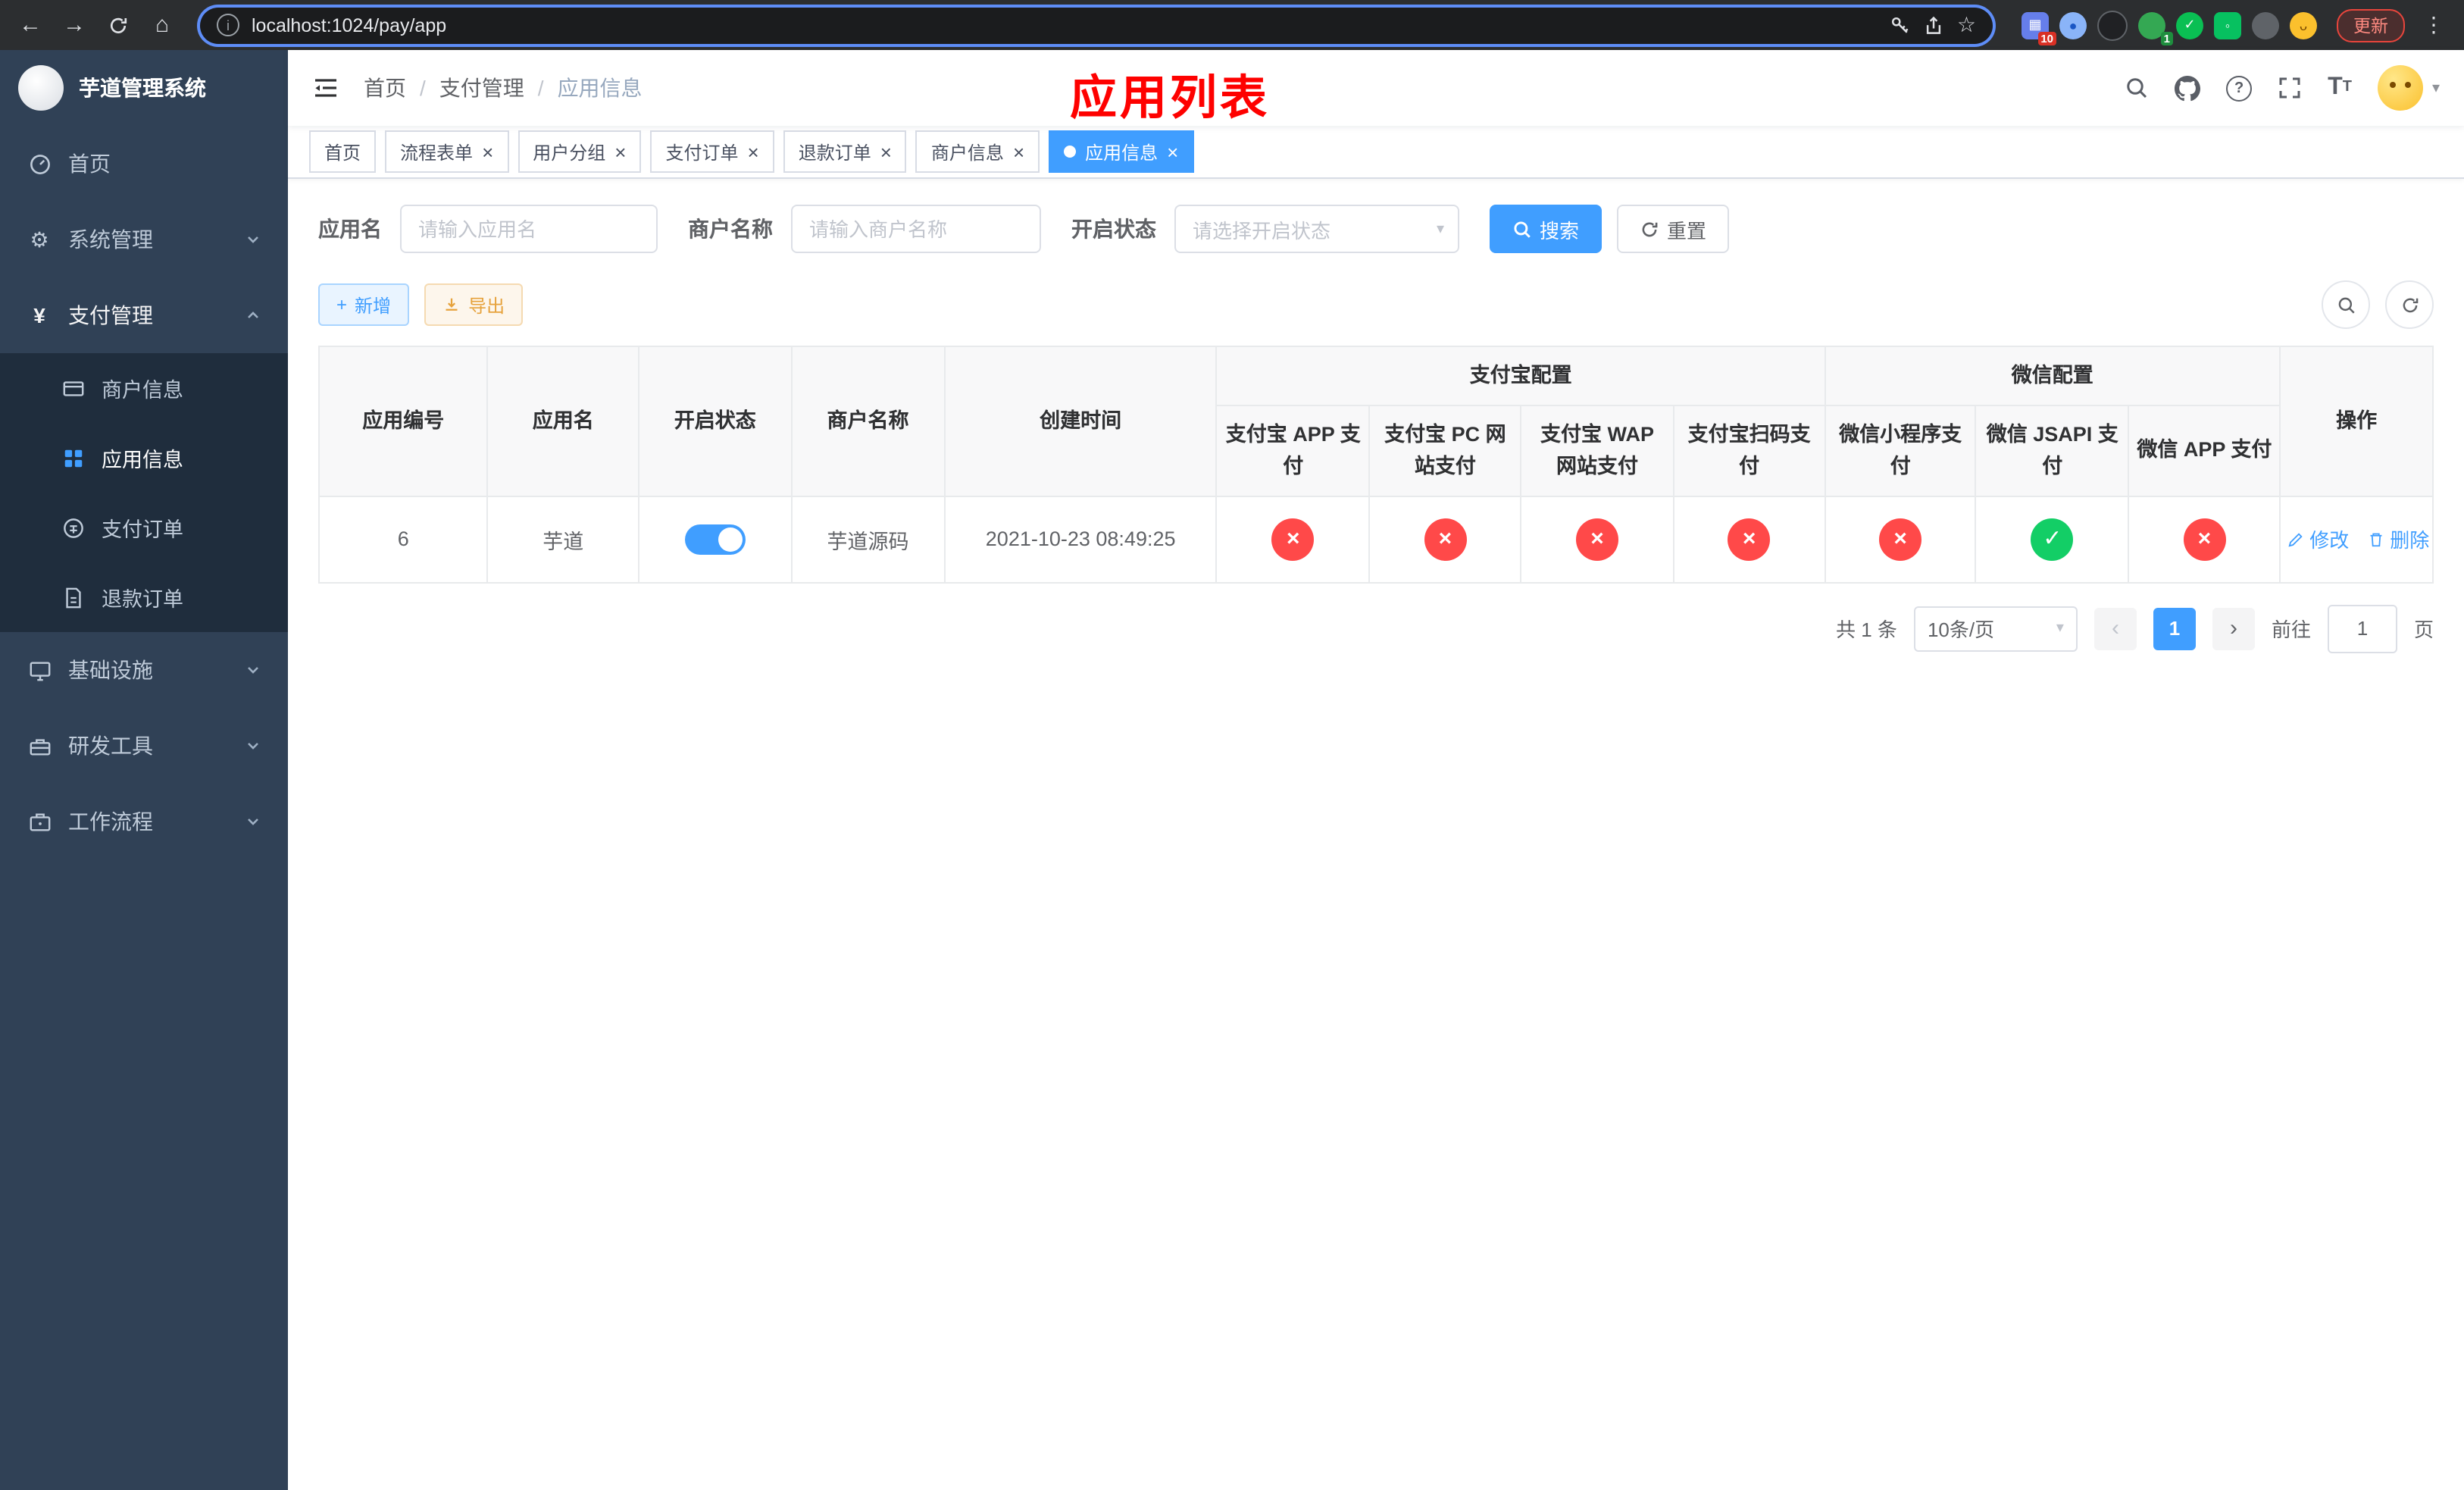 This screenshot has width=2464, height=1490. Describe the element at coordinates (845, 151) in the screenshot. I see `tab-refund-orders: 退款订单 ×` at that location.